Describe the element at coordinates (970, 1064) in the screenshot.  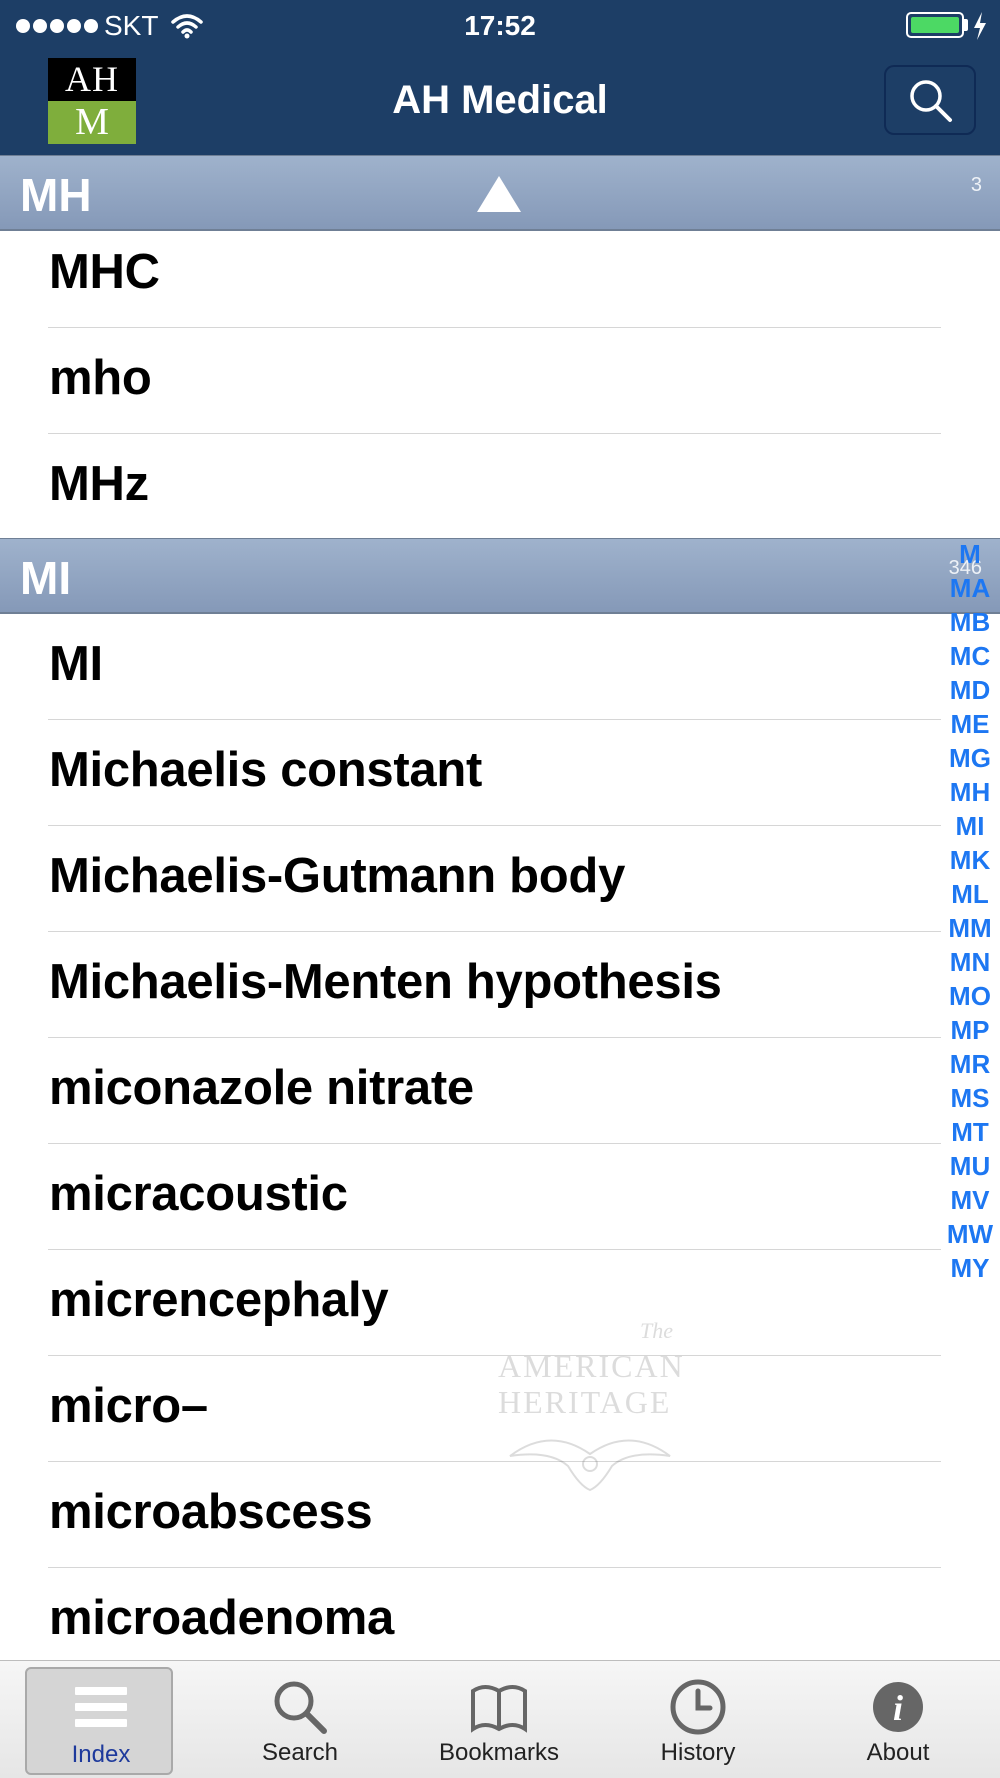
I see `index-letter: MR` at that location.